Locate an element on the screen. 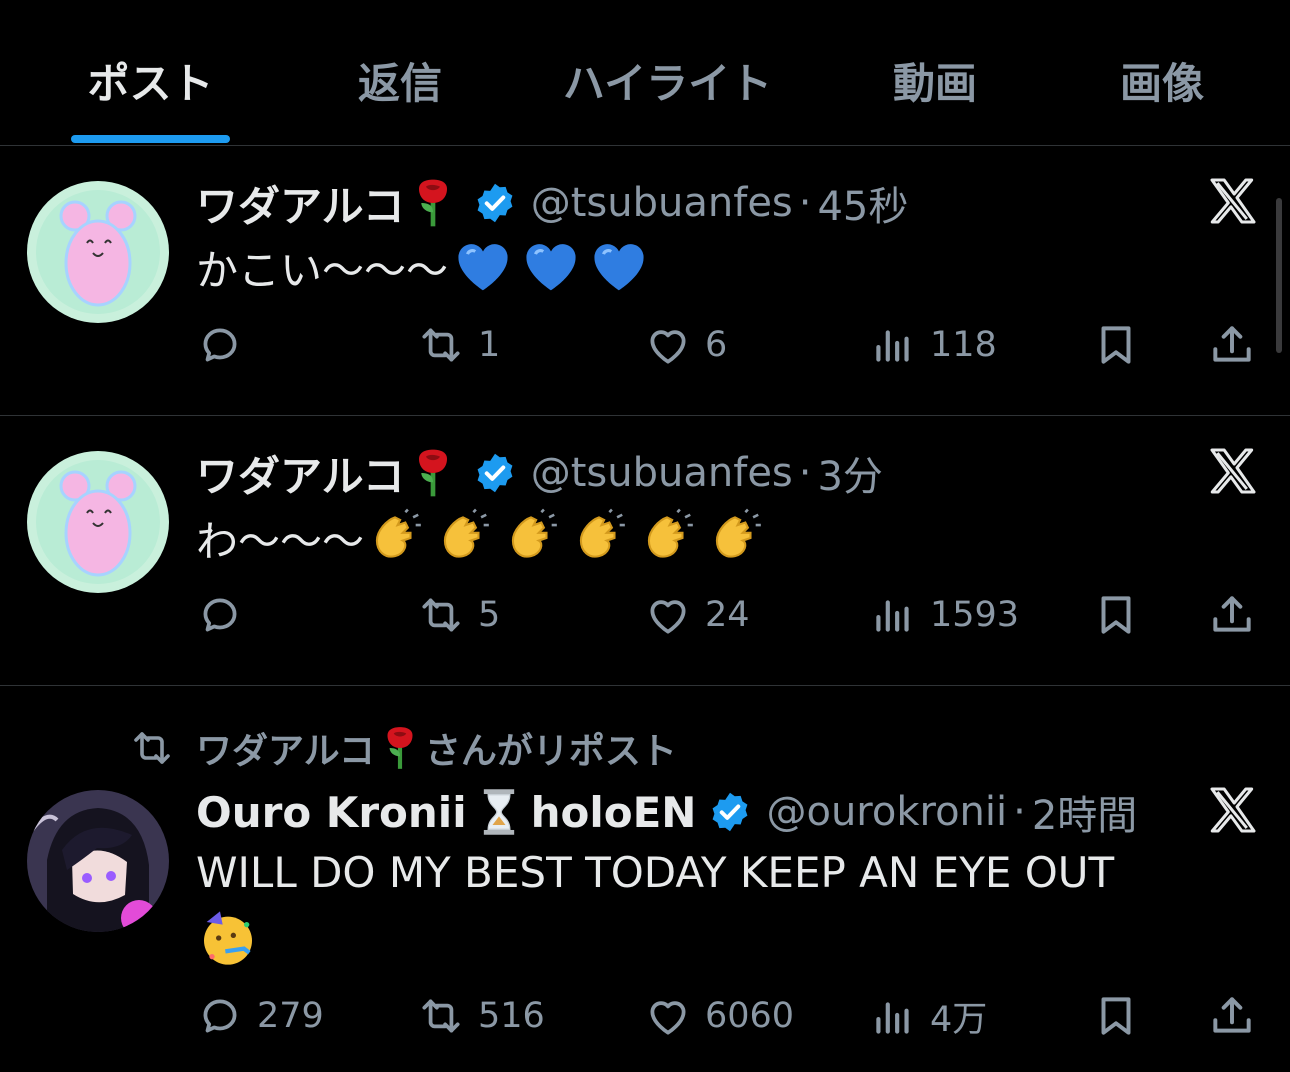 The image size is (1290, 1072). views-button: 1593 is located at coordinates (943, 615).